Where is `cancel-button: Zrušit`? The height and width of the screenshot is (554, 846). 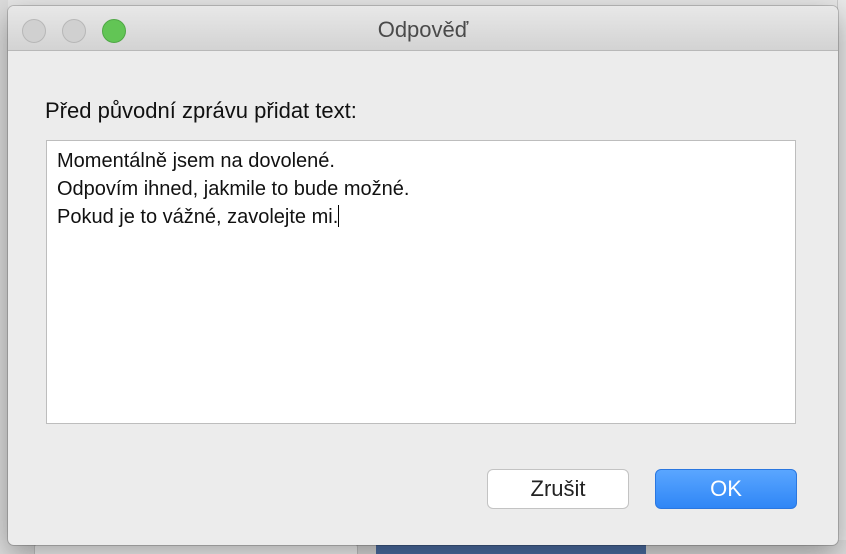 cancel-button: Zrušit is located at coordinates (558, 489).